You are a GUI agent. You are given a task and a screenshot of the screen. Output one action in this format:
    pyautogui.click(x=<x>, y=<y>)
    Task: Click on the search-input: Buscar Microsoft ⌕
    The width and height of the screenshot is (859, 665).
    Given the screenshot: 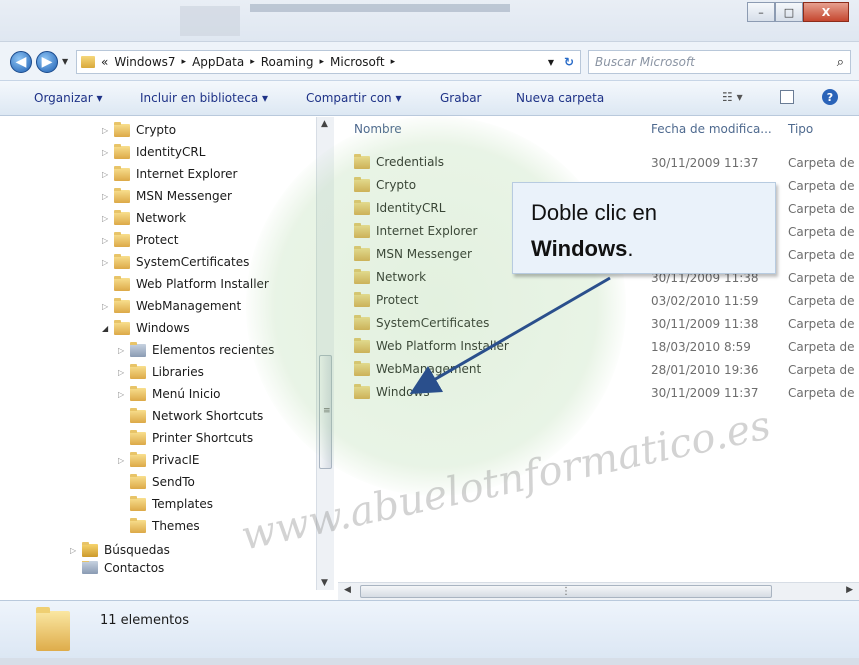 What is the action you would take?
    pyautogui.click(x=719, y=62)
    